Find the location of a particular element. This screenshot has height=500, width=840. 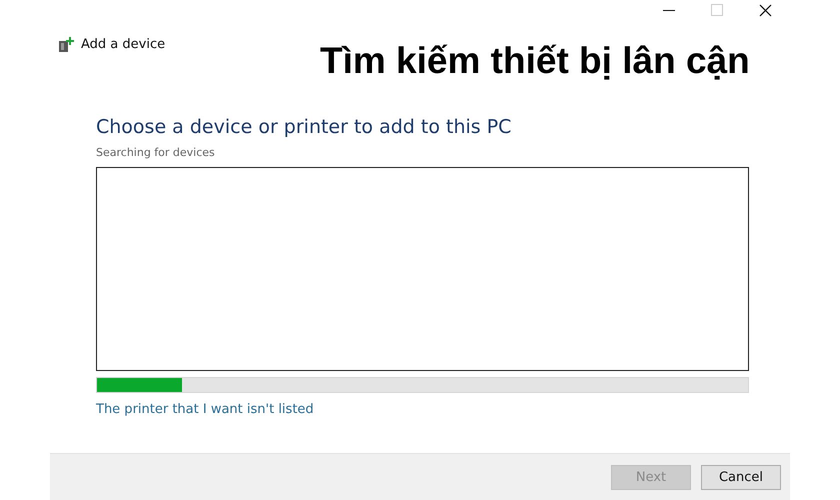

close-icon is located at coordinates (765, 10).